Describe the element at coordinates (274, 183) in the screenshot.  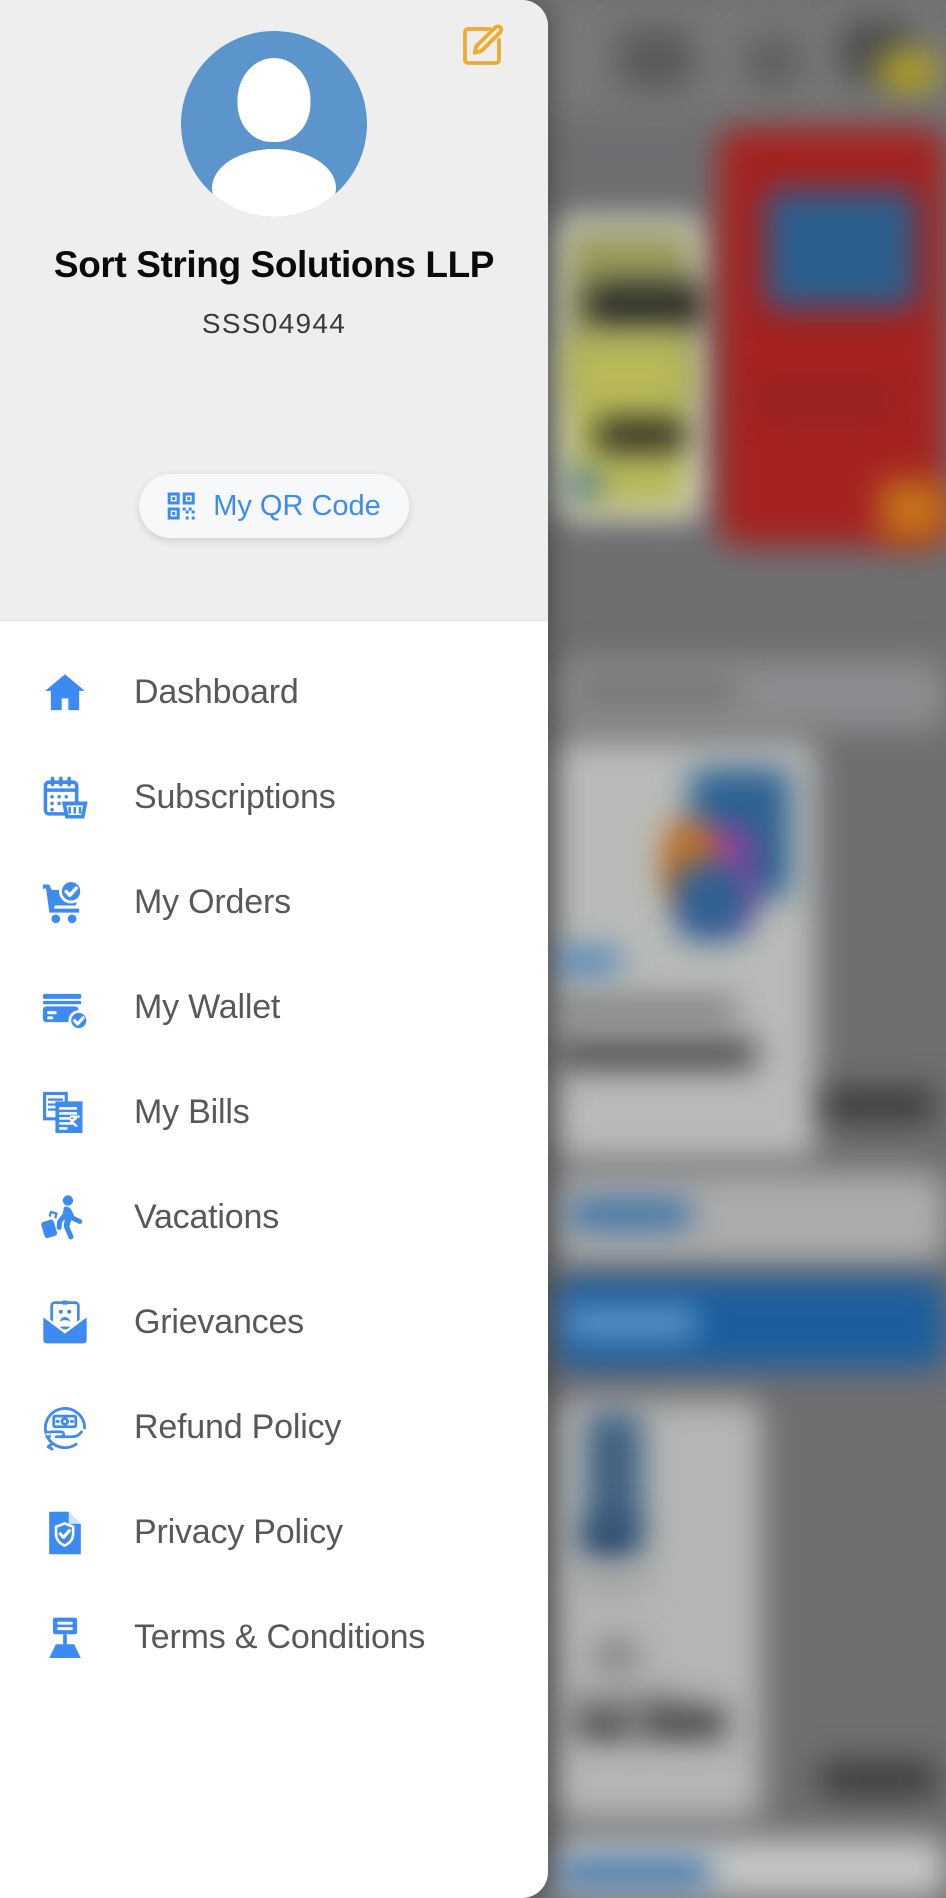
I see `avatar-body-shape` at that location.